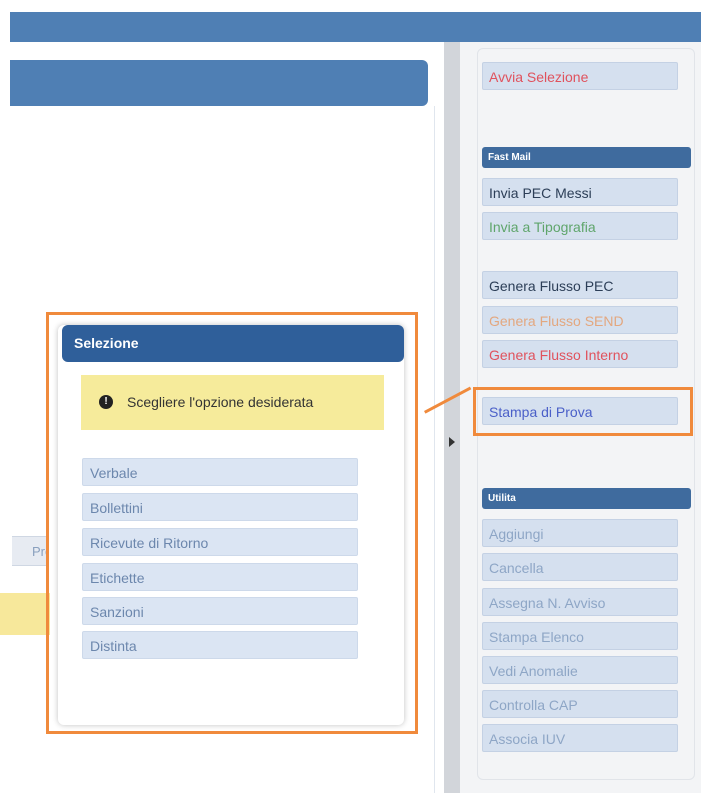 Image resolution: width=701 pixels, height=793 pixels. I want to click on main-panel-header, so click(219, 83).